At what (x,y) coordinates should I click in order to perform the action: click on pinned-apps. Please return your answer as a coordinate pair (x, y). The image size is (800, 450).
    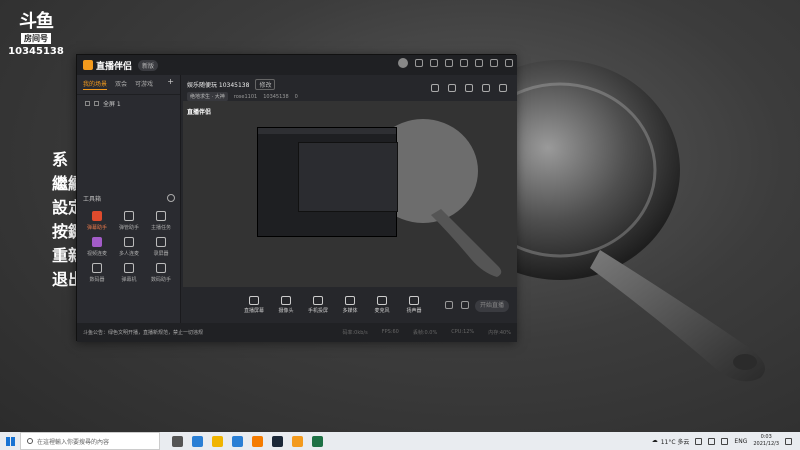
    Looking at the image, I should click on (247, 441).